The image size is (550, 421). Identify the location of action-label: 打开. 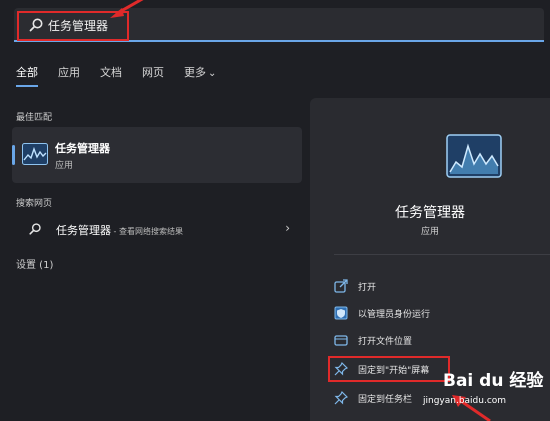
(367, 288).